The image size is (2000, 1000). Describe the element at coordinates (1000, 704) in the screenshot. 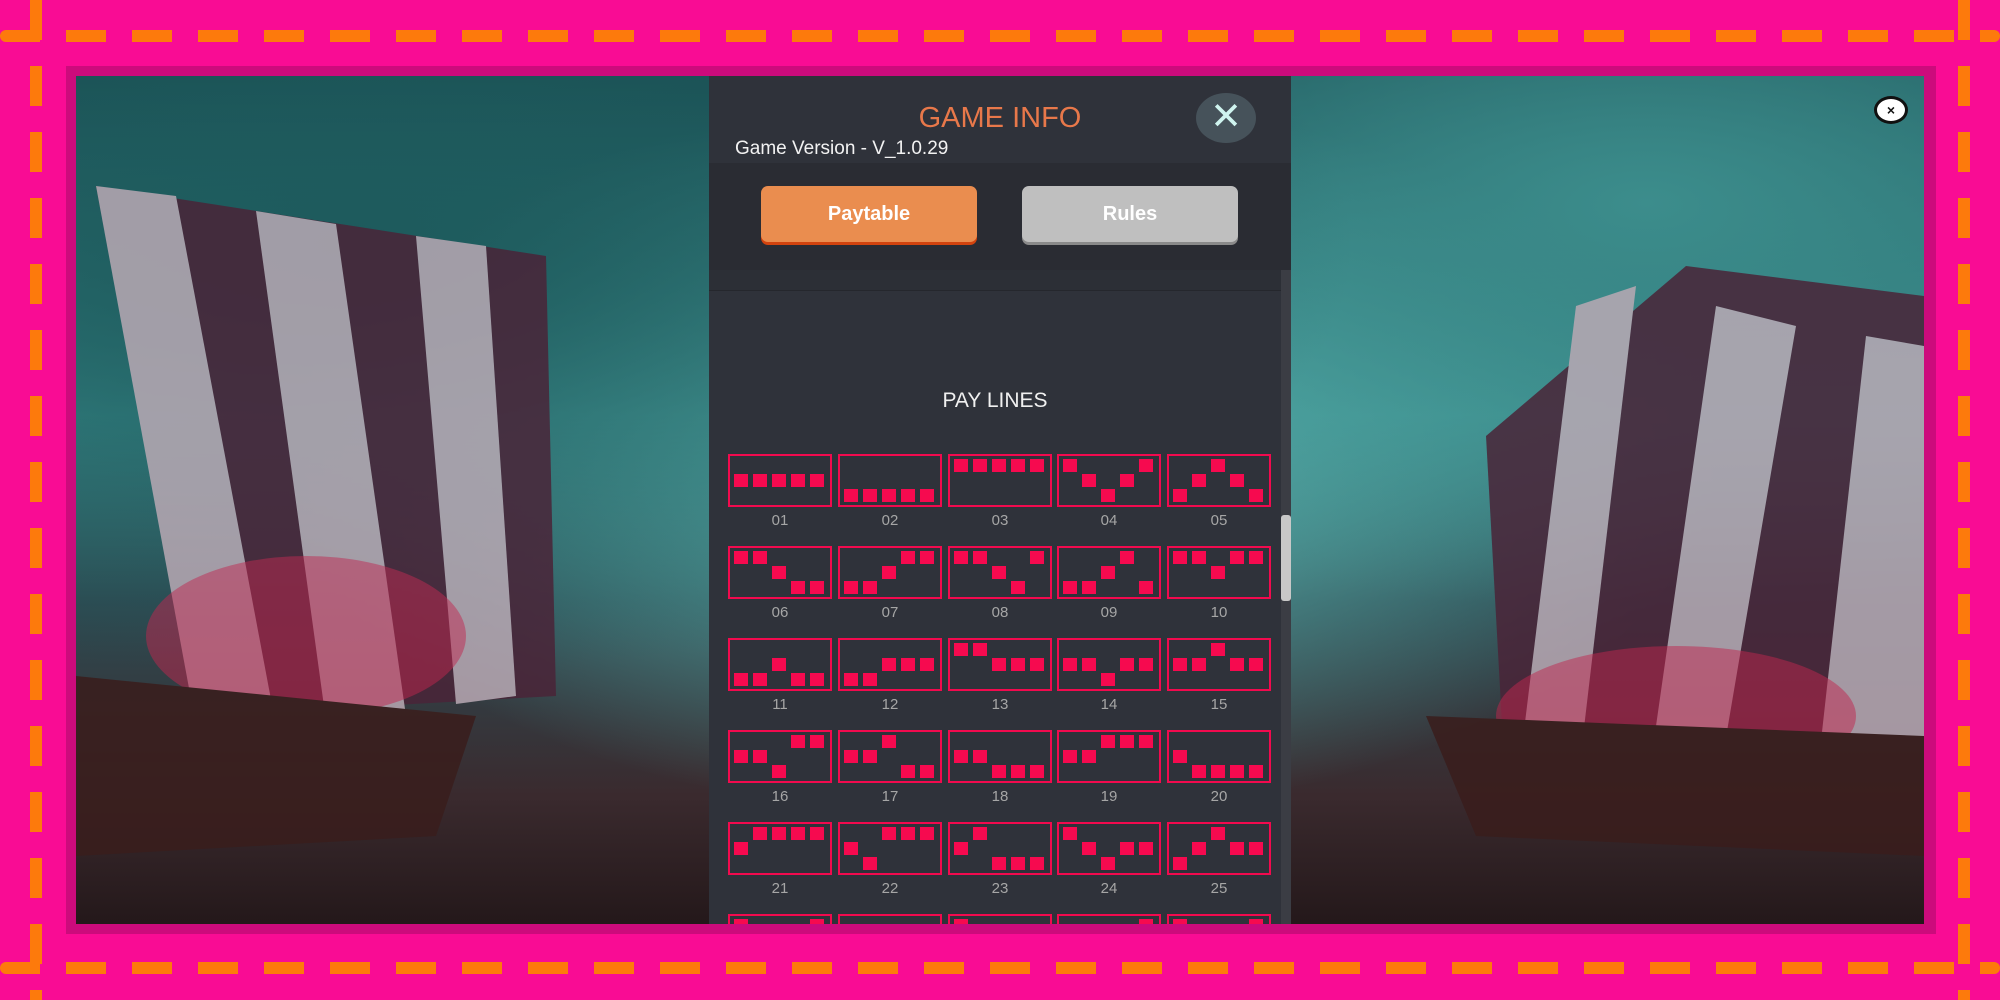

I see `payline-label: 13` at that location.